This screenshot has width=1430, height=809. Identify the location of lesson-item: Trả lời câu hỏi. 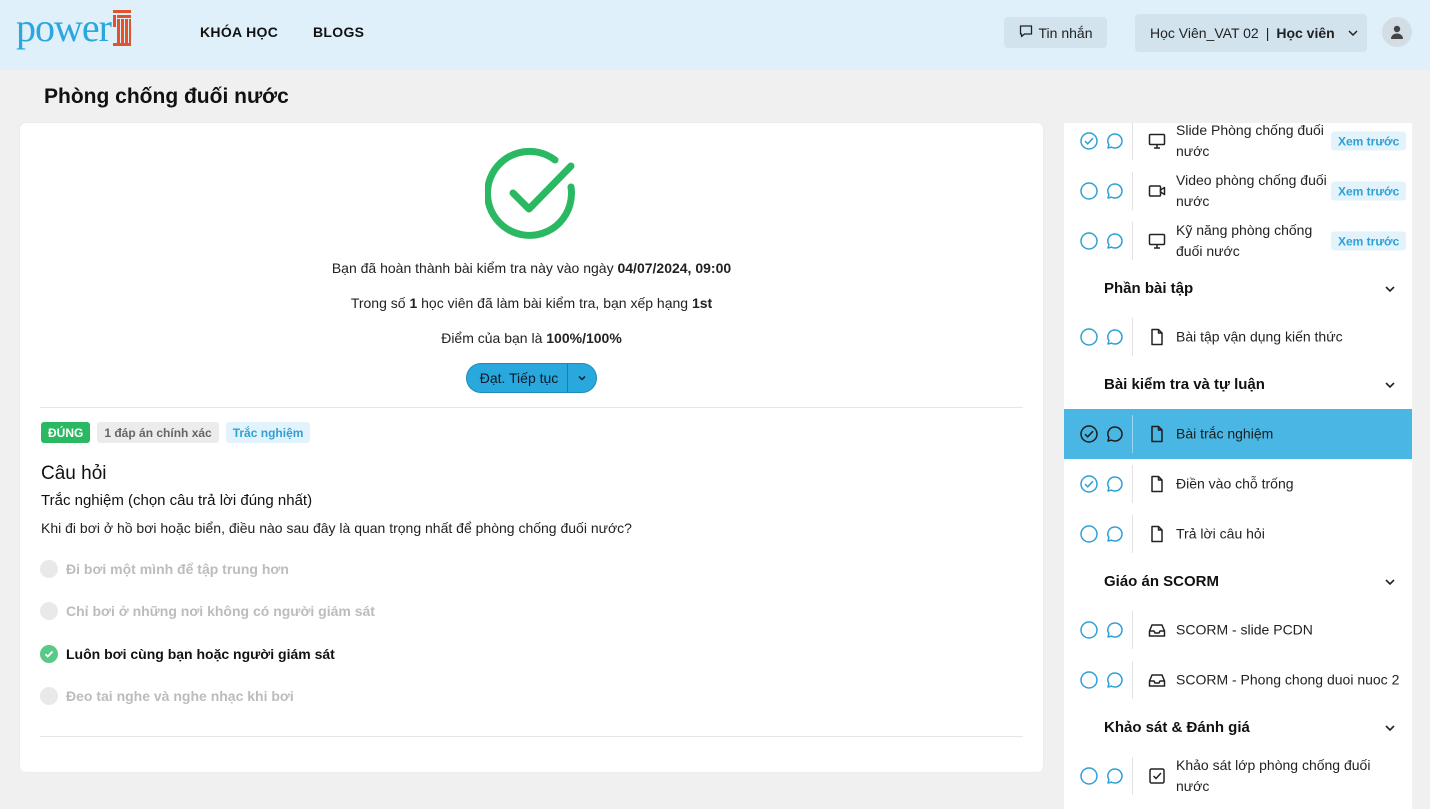
(1238, 534).